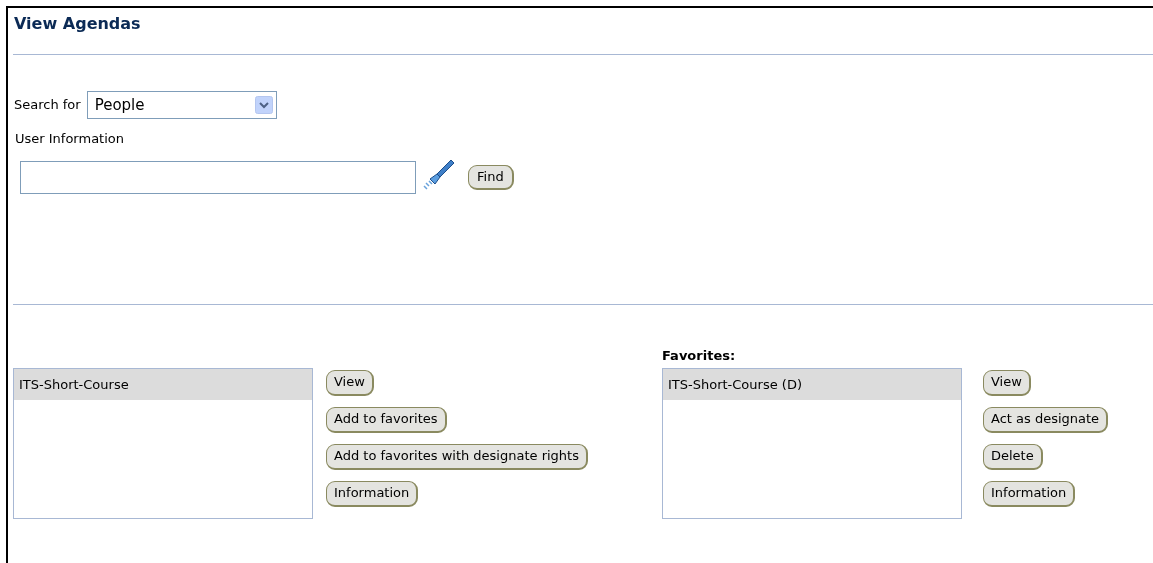 This screenshot has width=1153, height=563. Describe the element at coordinates (491, 177) in the screenshot. I see `find-button: Find` at that location.